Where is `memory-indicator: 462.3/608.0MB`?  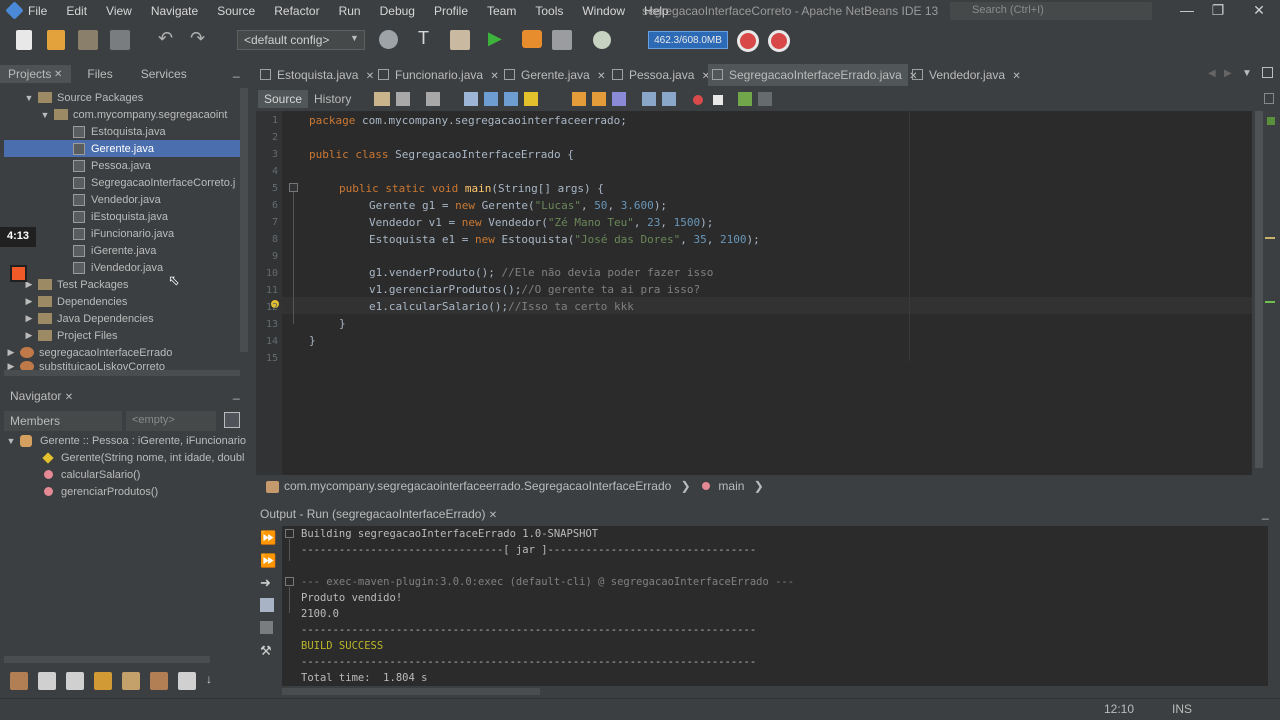
memory-indicator: 462.3/608.0MB is located at coordinates (688, 40).